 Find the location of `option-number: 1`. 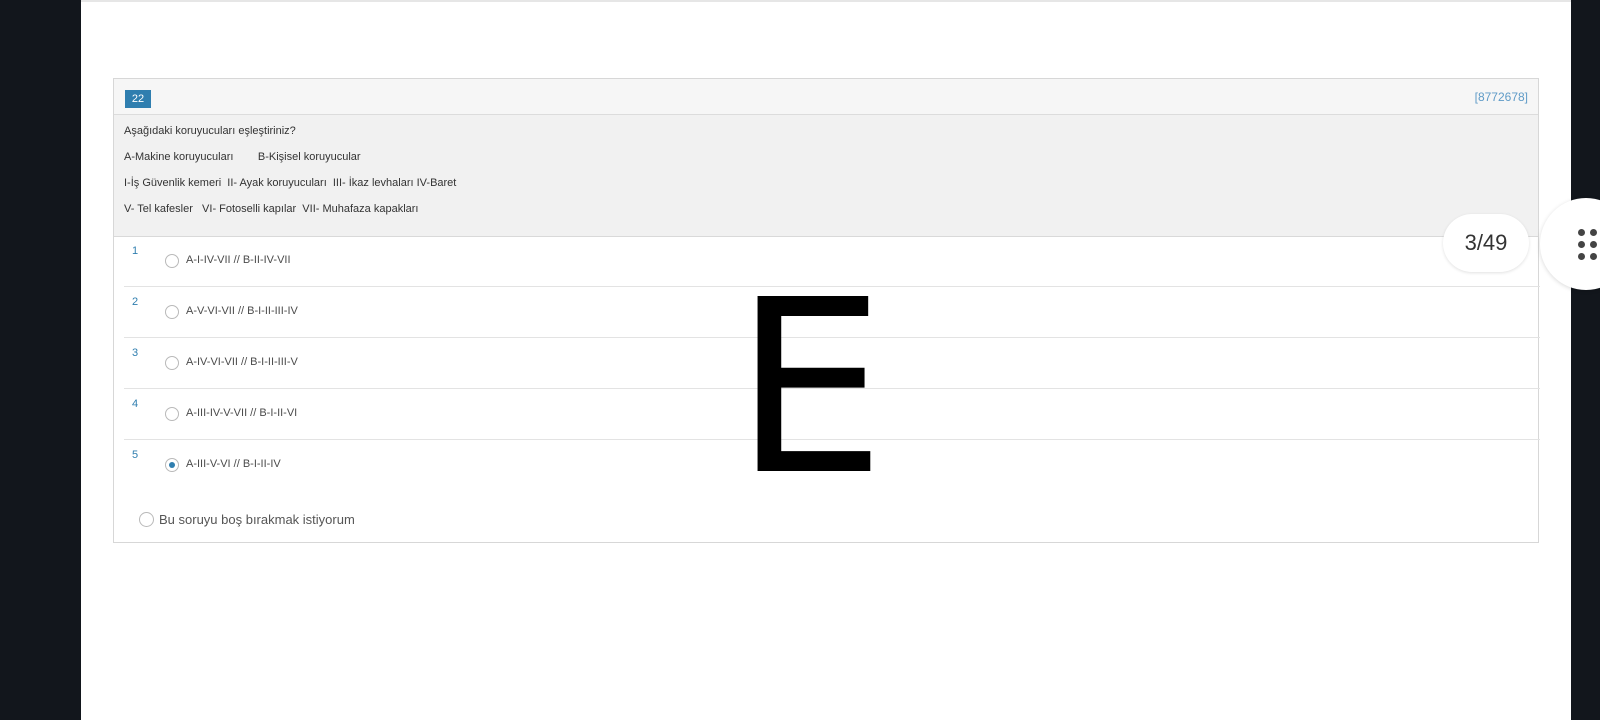

option-number: 1 is located at coordinates (135, 251).